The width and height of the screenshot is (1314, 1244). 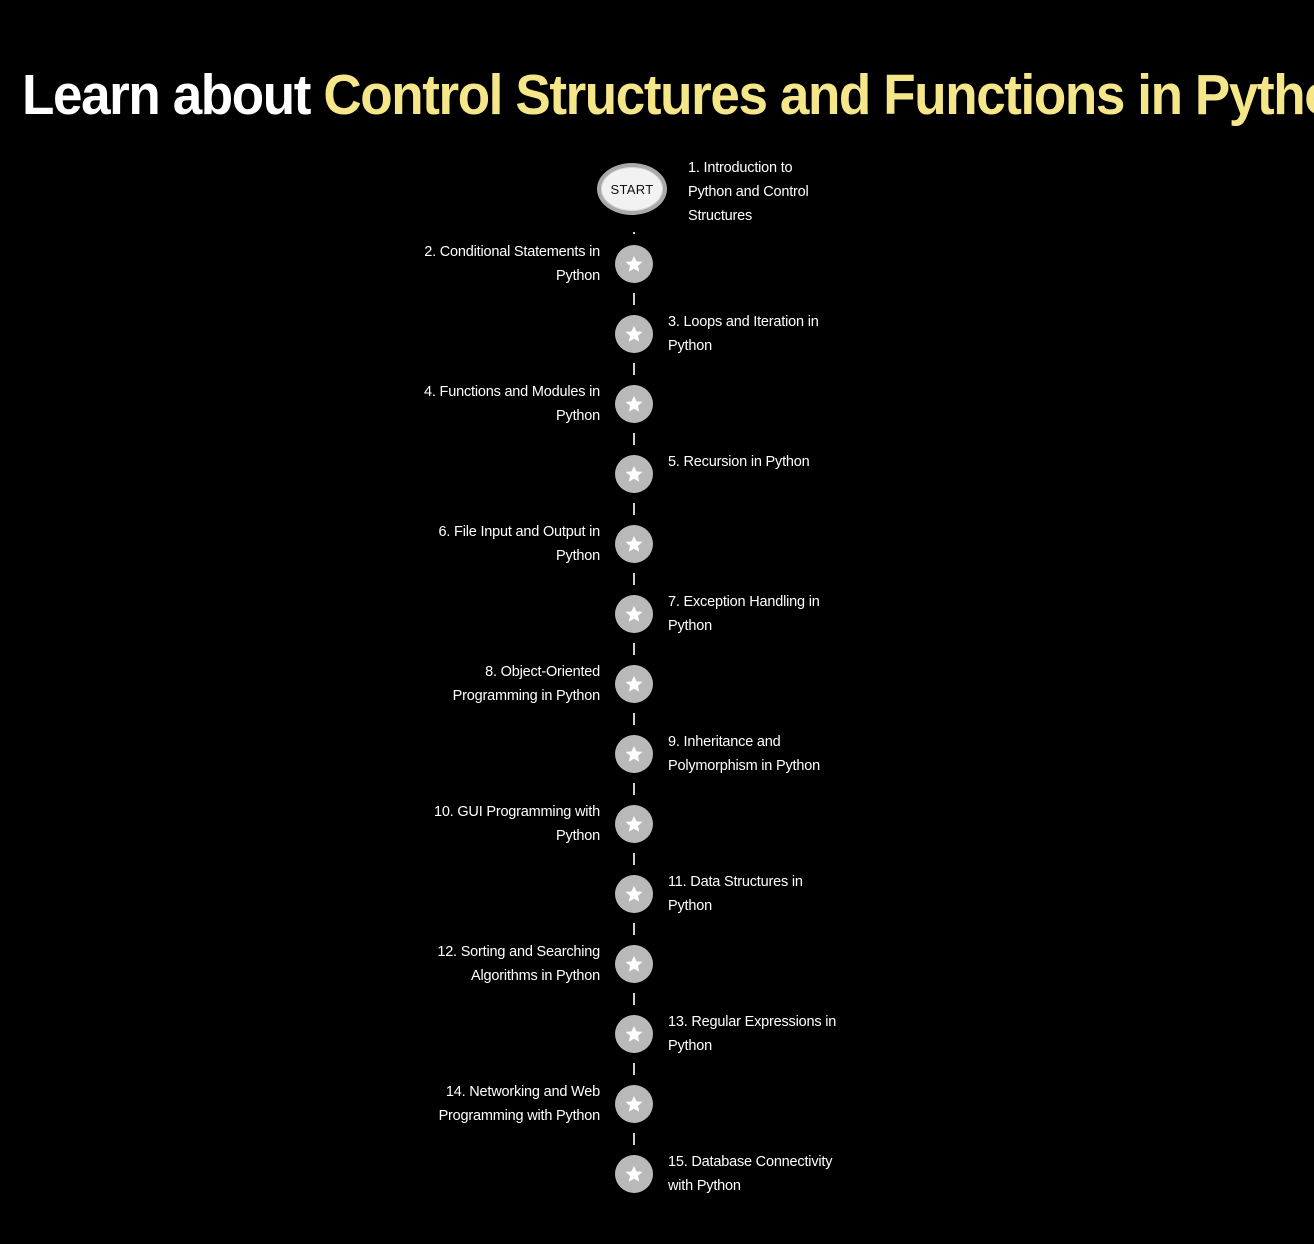 I want to click on step-label-13: 13. Regular Expressions in Python, so click(x=755, y=1034).